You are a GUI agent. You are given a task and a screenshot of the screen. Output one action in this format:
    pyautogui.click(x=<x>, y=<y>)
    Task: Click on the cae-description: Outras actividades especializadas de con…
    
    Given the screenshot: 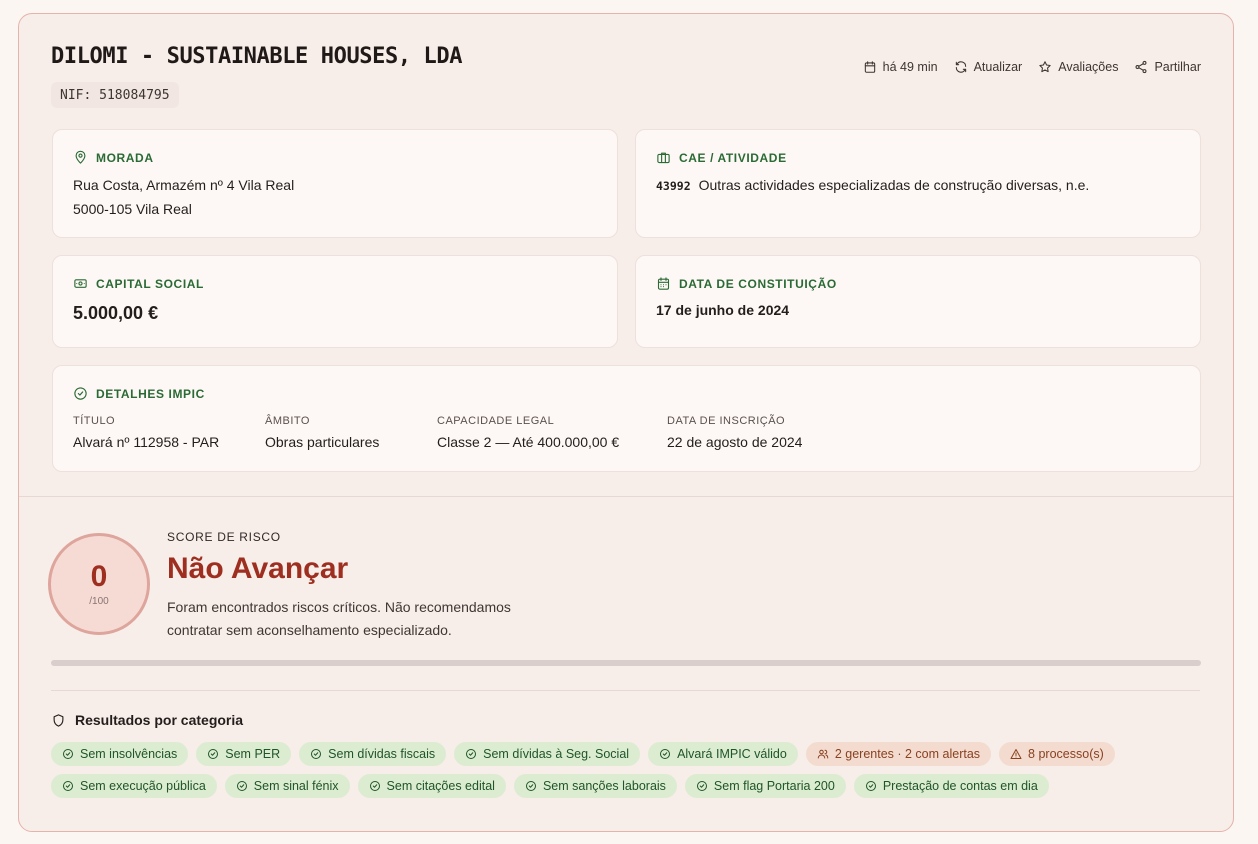 What is the action you would take?
    pyautogui.click(x=894, y=185)
    